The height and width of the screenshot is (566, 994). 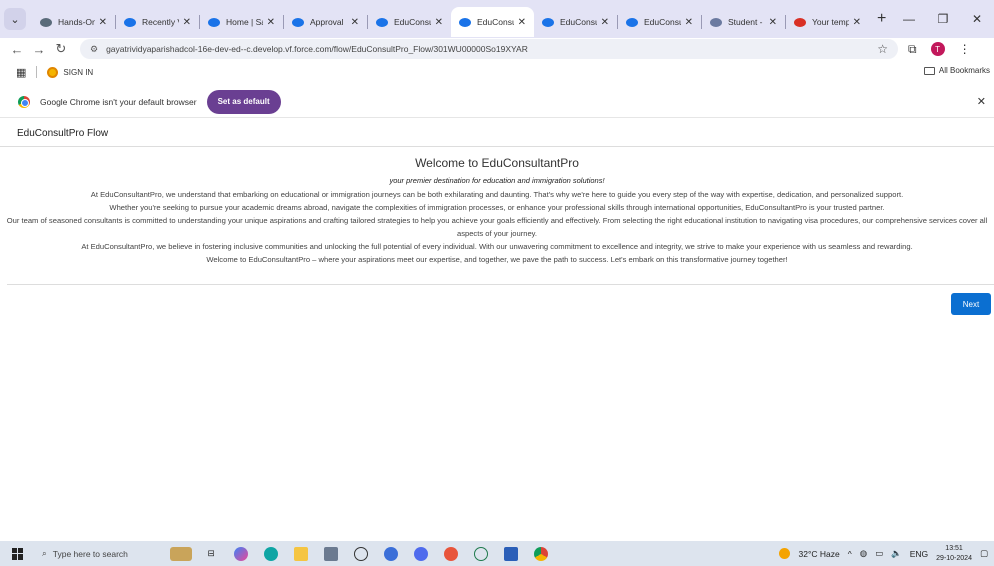 I want to click on start-button, so click(x=18, y=553).